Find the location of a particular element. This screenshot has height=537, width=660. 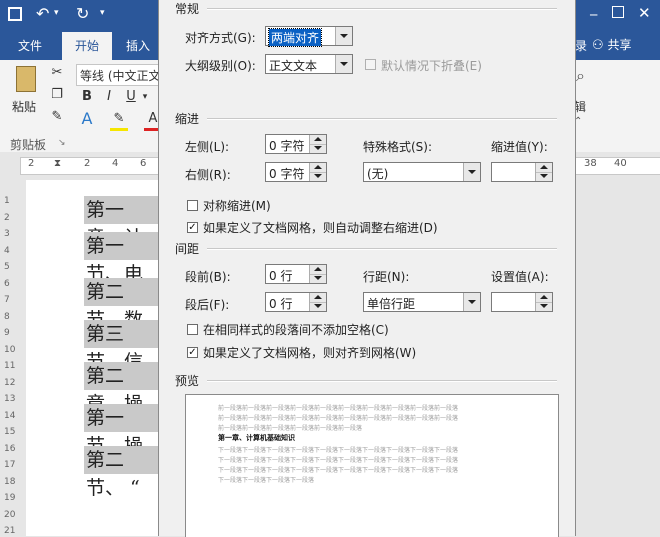

font-name-value: 等线 (中文正文 is located at coordinates (120, 76).